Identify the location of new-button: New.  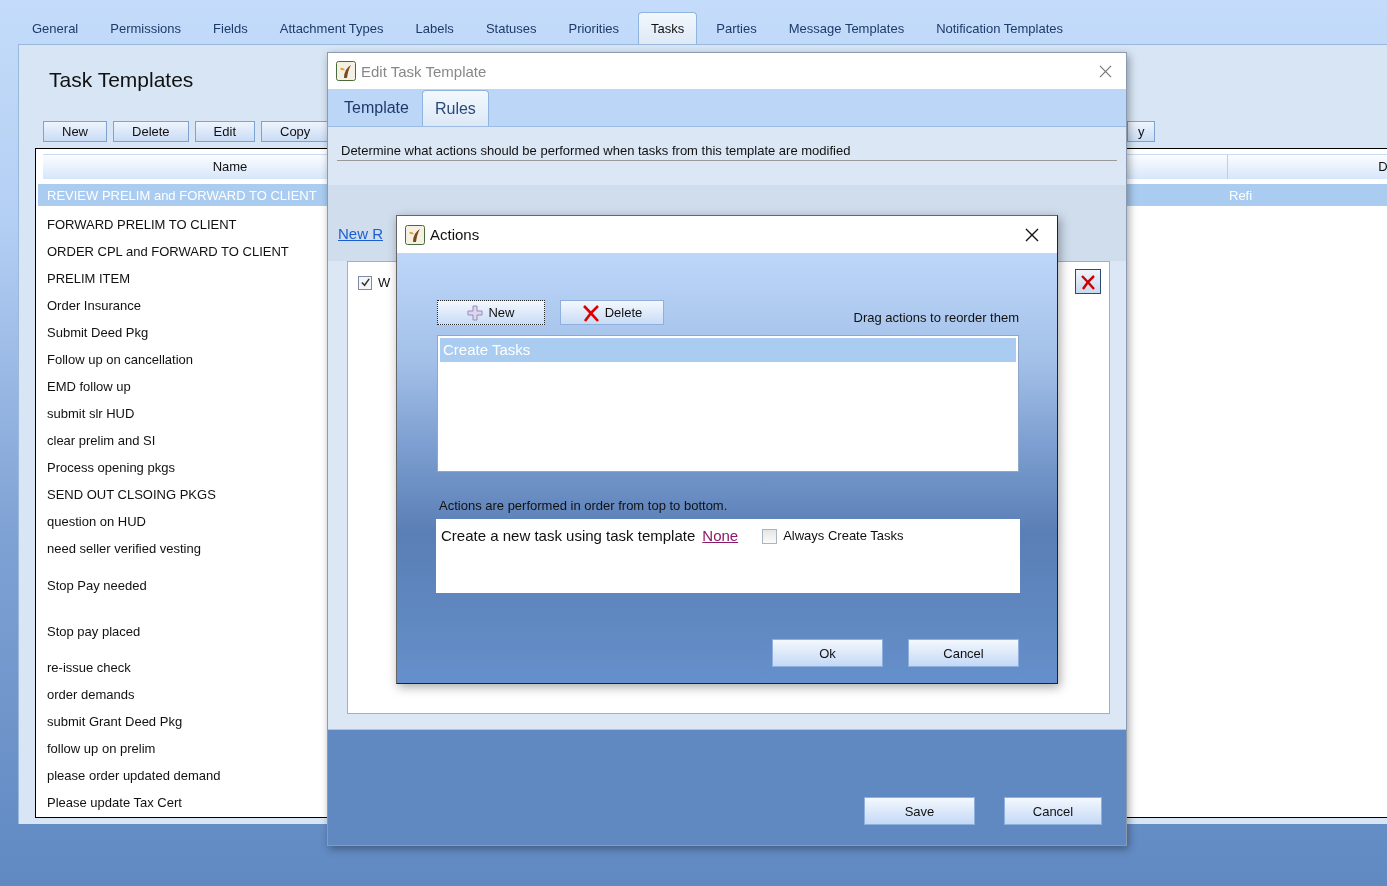
(491, 312).